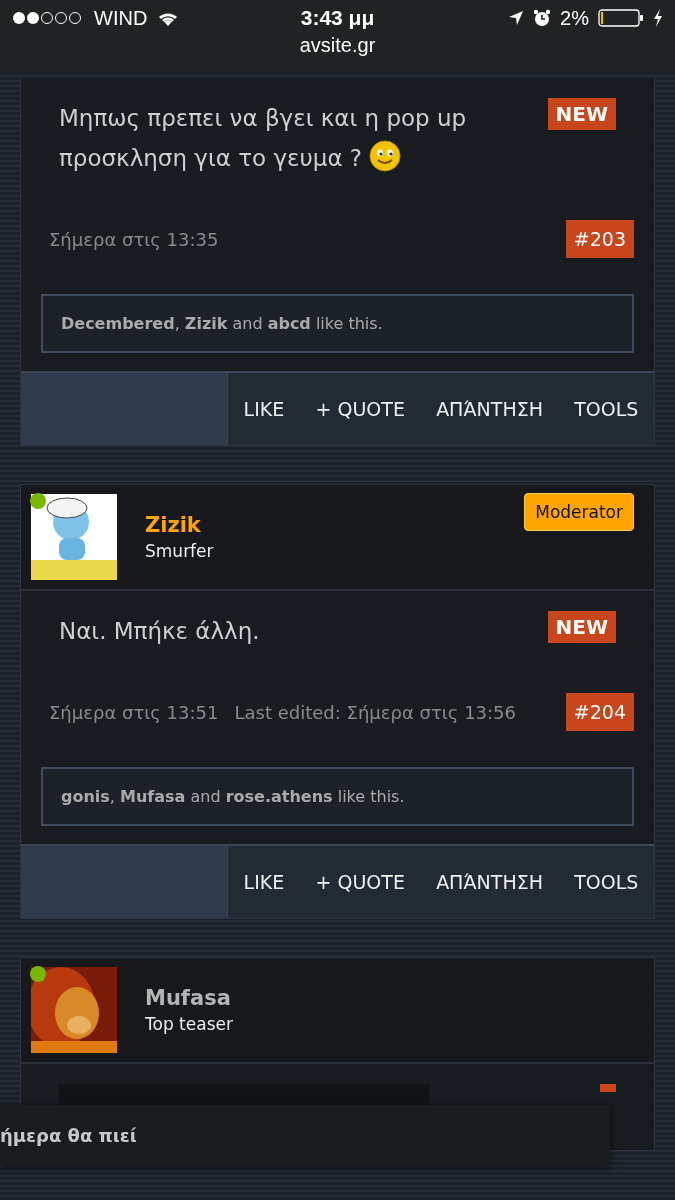 This screenshot has width=675, height=1200. I want to click on alarm-clock-icon, so click(542, 18).